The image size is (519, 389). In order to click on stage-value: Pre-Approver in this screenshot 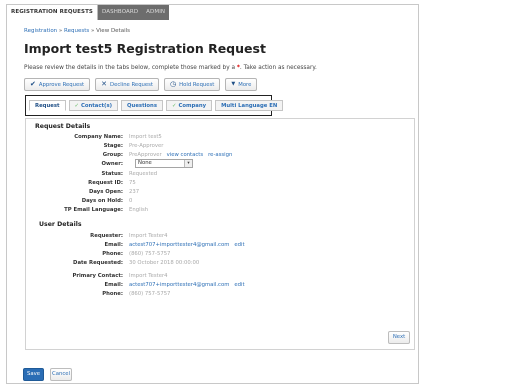, I will do `click(146, 146)`.